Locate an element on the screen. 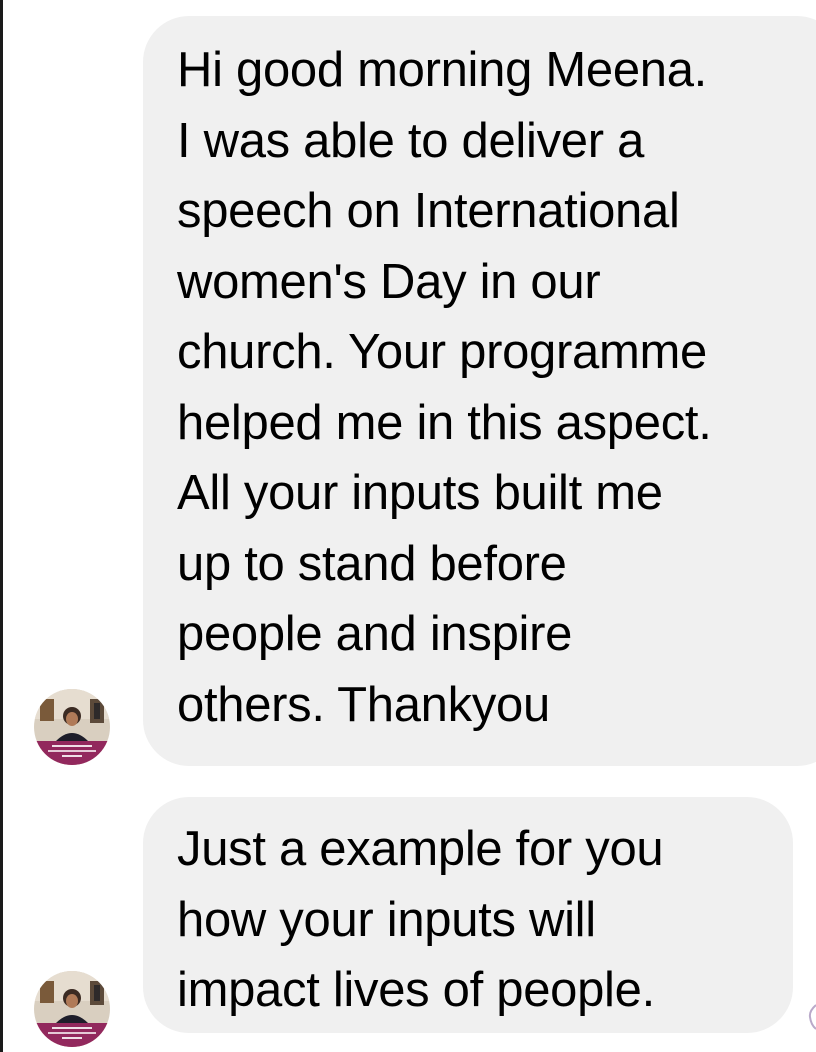 This screenshot has height=1052, width=816. reaction-icon is located at coordinates (812, 1017).